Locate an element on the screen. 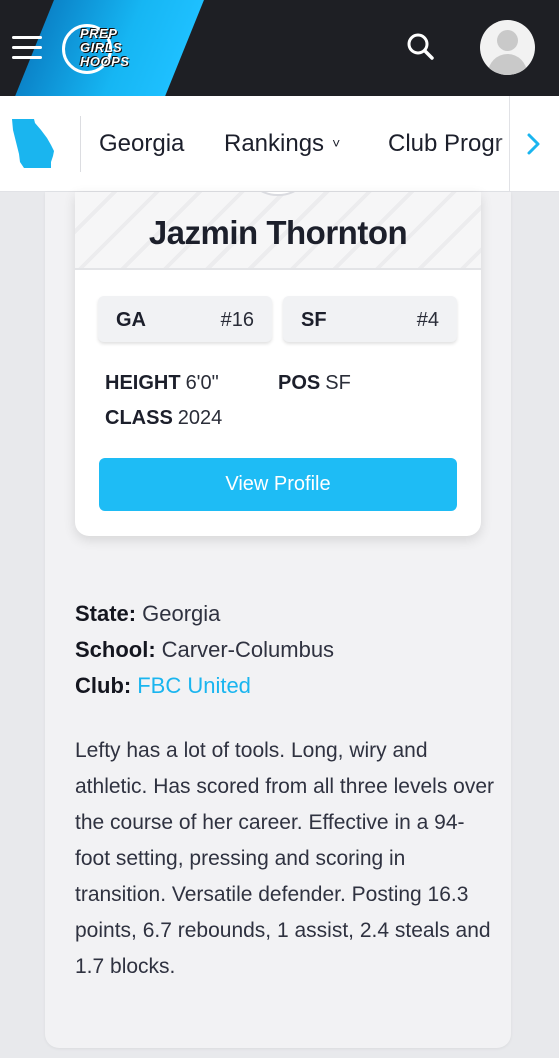  state-rank-label: GA is located at coordinates (131, 320).